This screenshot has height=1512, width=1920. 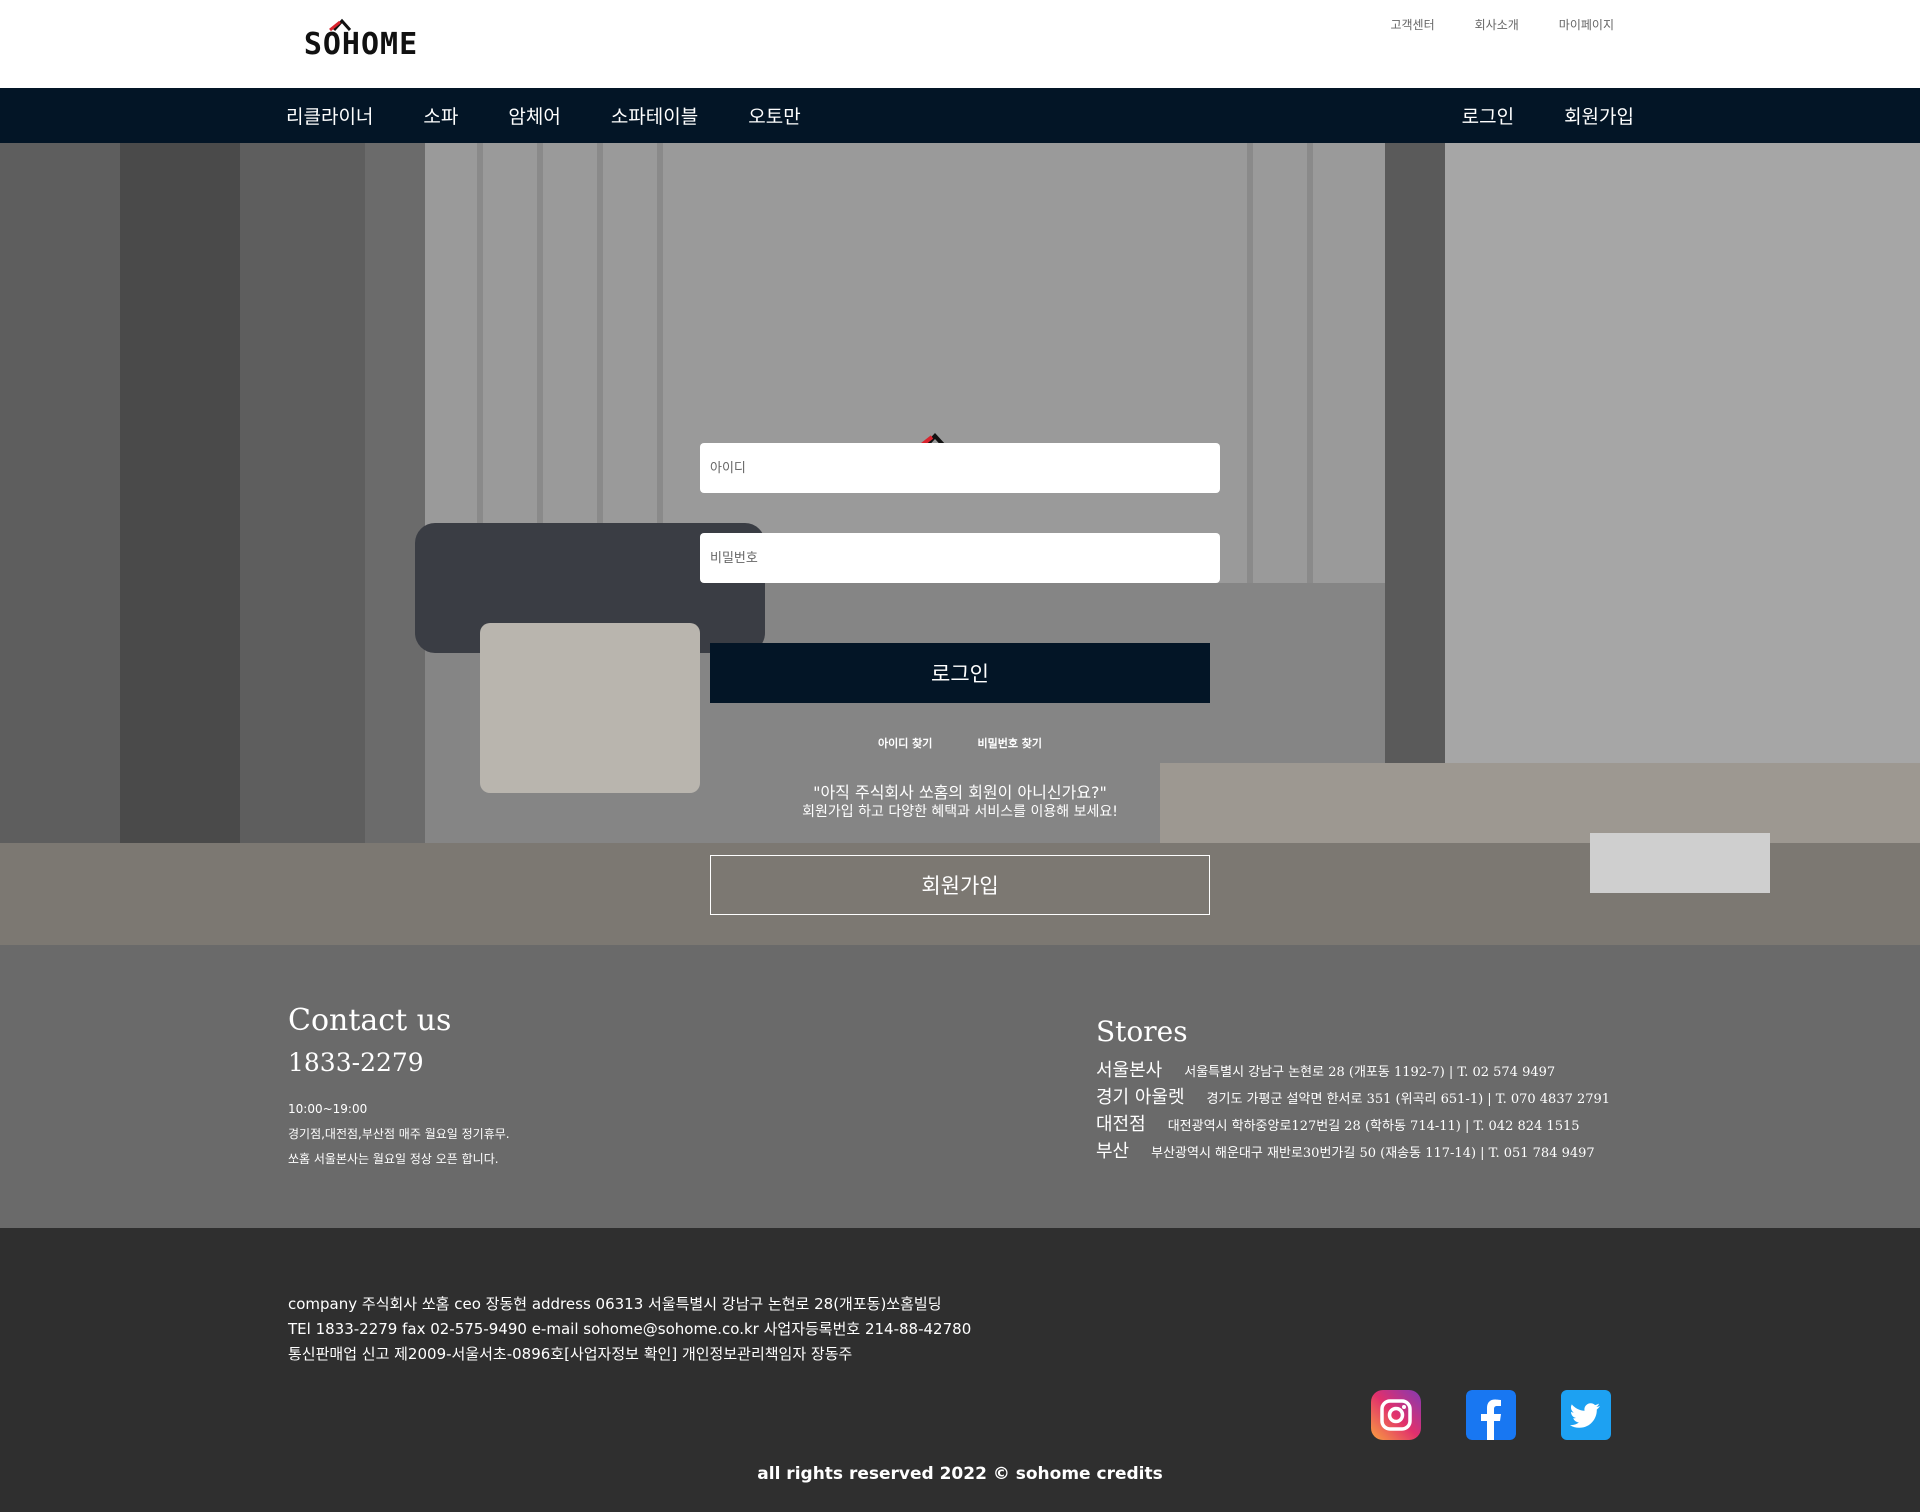 I want to click on promo-question: "아직 주식회사 쏘홈의 회원이 아니신가요?", so click(x=960, y=792).